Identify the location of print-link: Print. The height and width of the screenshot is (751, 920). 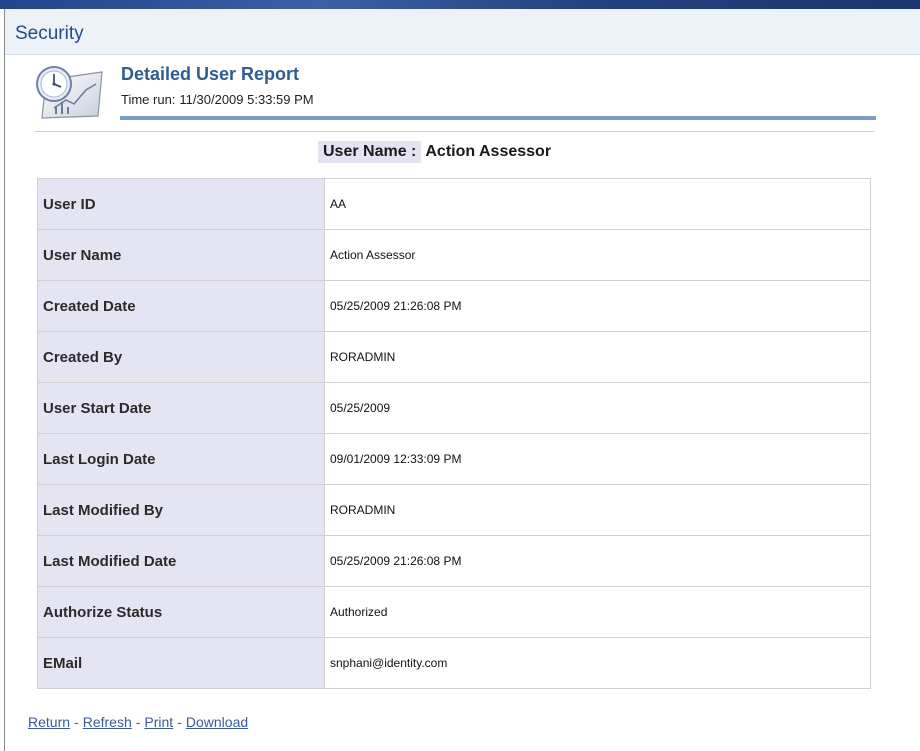
(158, 722).